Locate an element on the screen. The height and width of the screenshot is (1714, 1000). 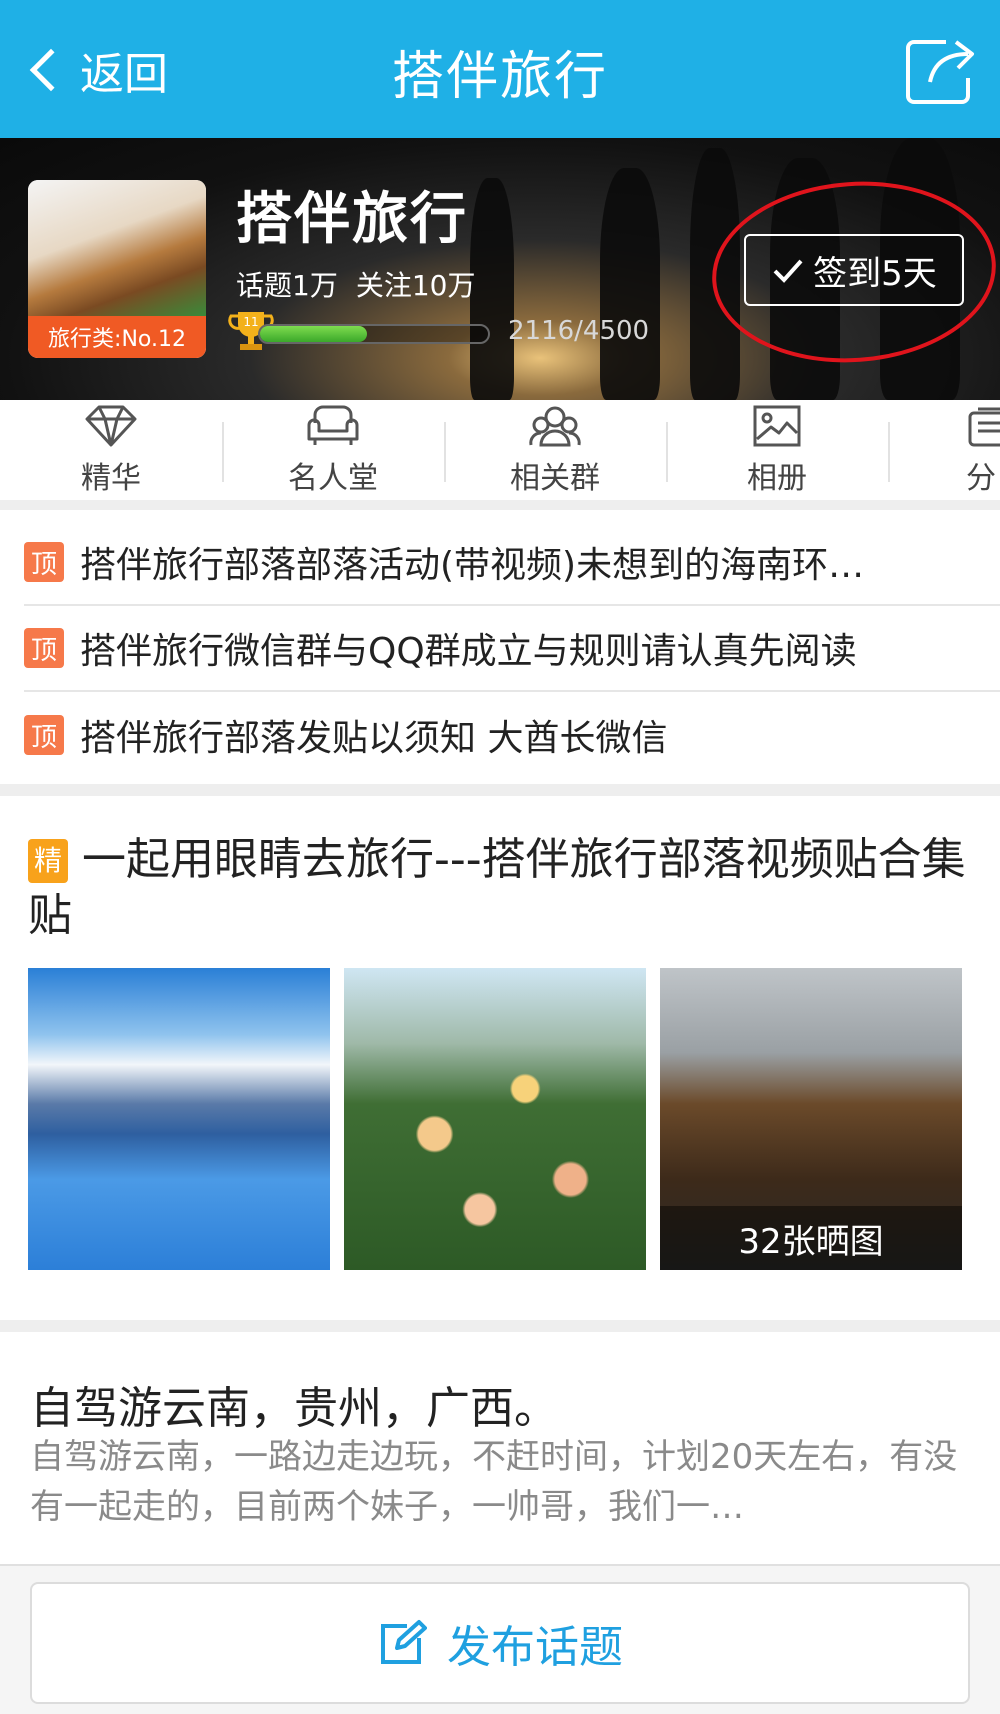
level-progress-bar is located at coordinates (374, 334).